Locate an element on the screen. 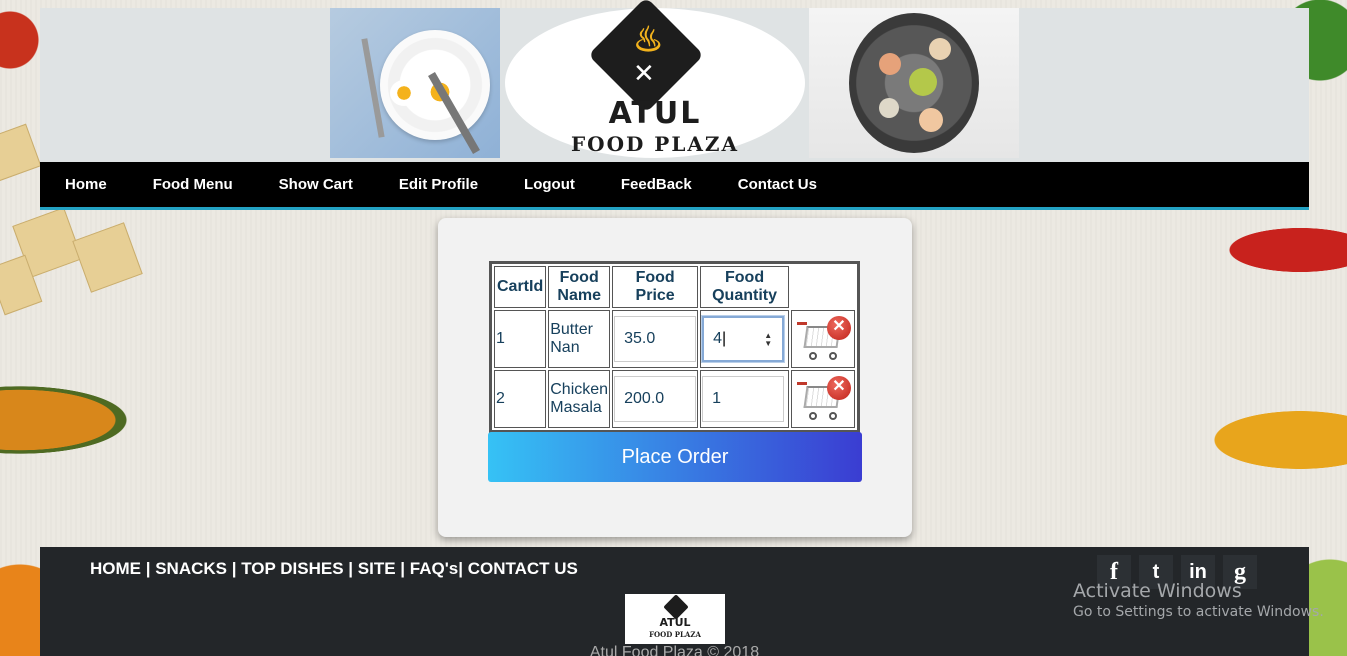  nav-edit-profile: Edit Profile is located at coordinates (438, 184).